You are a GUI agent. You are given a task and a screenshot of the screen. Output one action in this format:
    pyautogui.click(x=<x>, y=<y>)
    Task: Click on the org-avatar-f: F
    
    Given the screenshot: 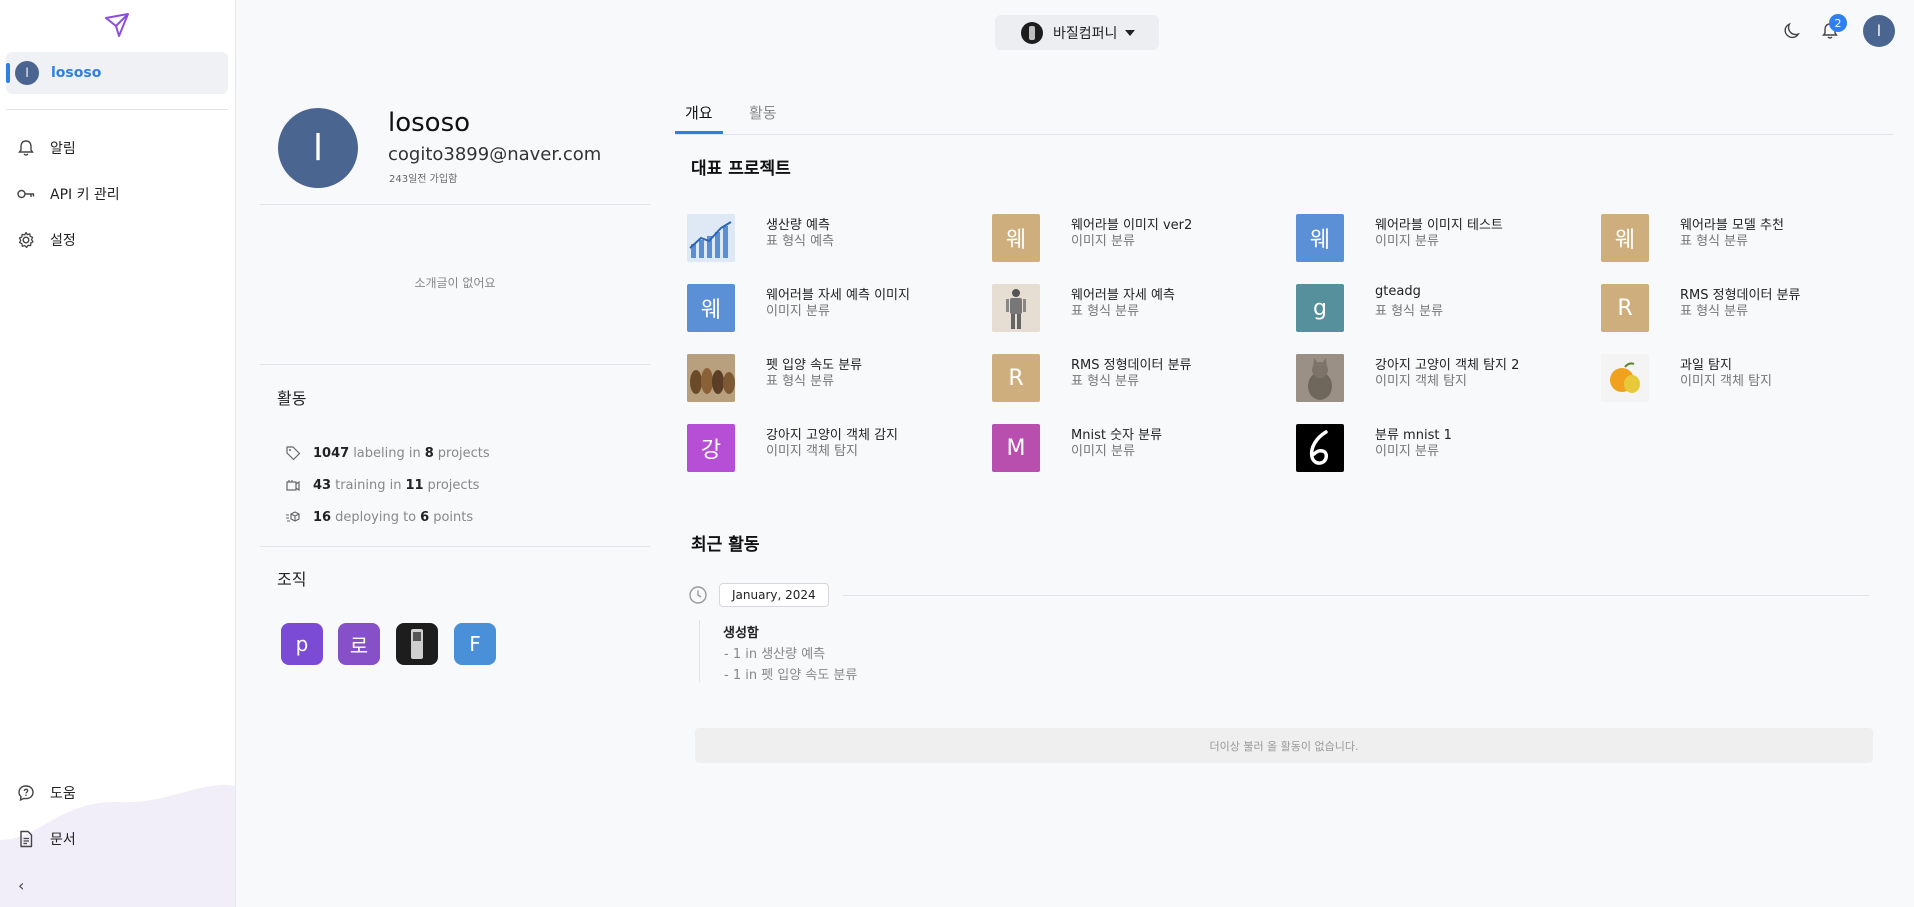 What is the action you would take?
    pyautogui.click(x=475, y=644)
    